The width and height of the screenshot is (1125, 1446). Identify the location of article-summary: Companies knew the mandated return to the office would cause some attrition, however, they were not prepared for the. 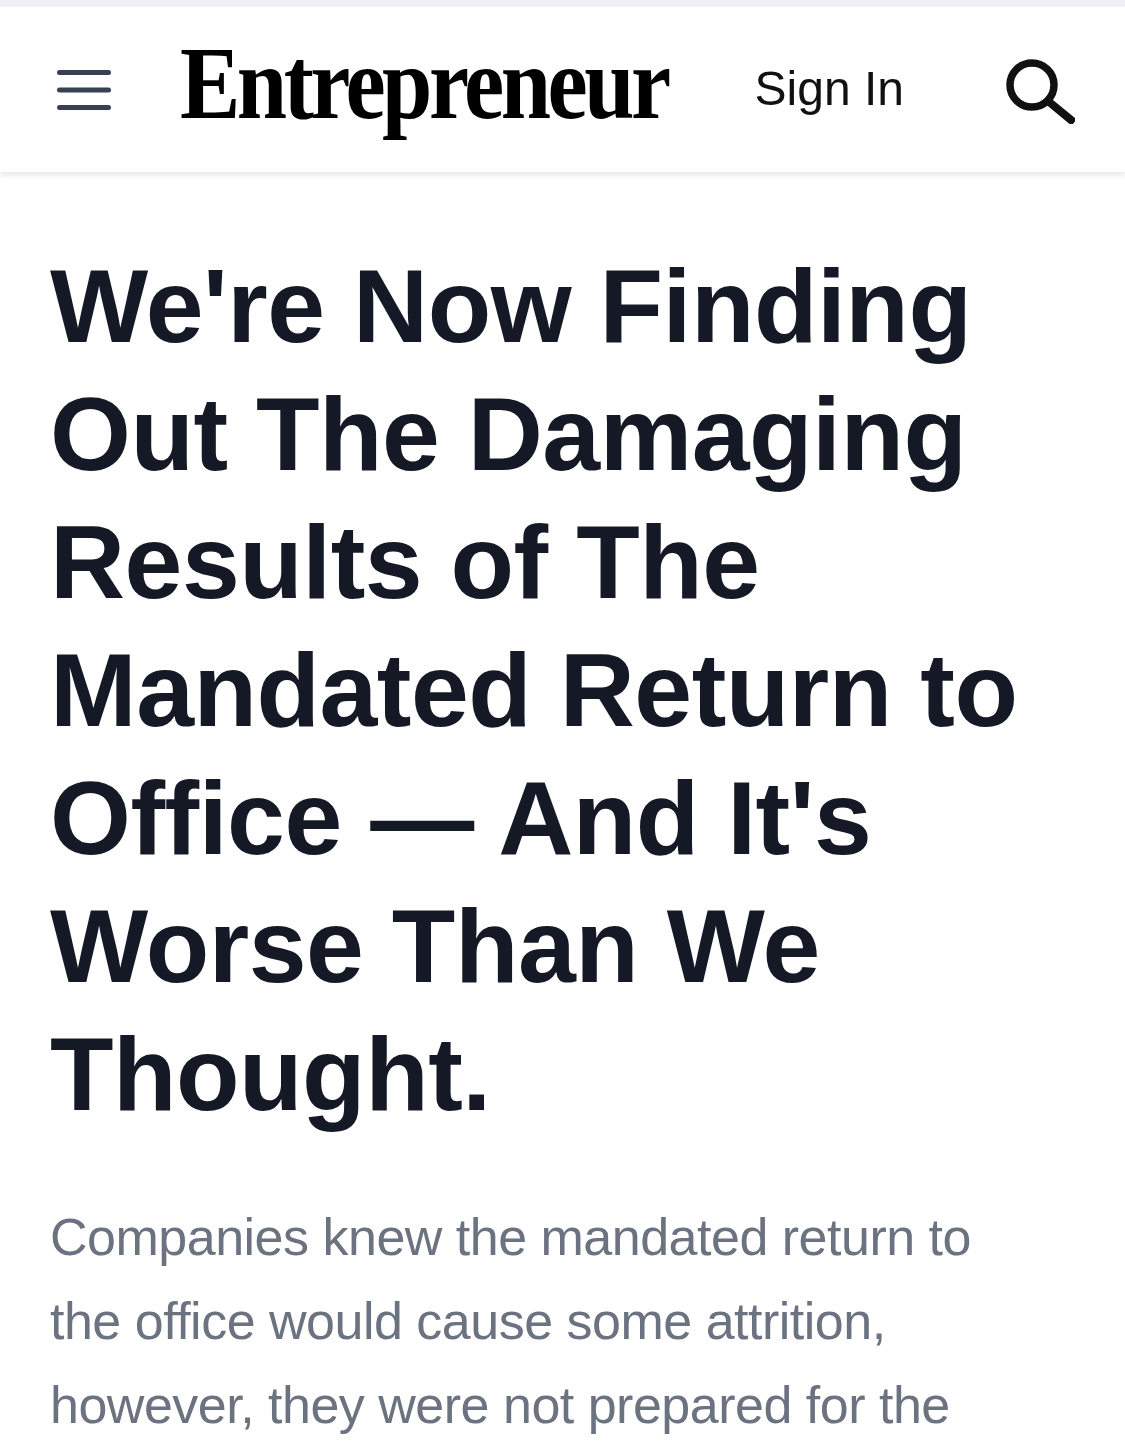
(511, 1321).